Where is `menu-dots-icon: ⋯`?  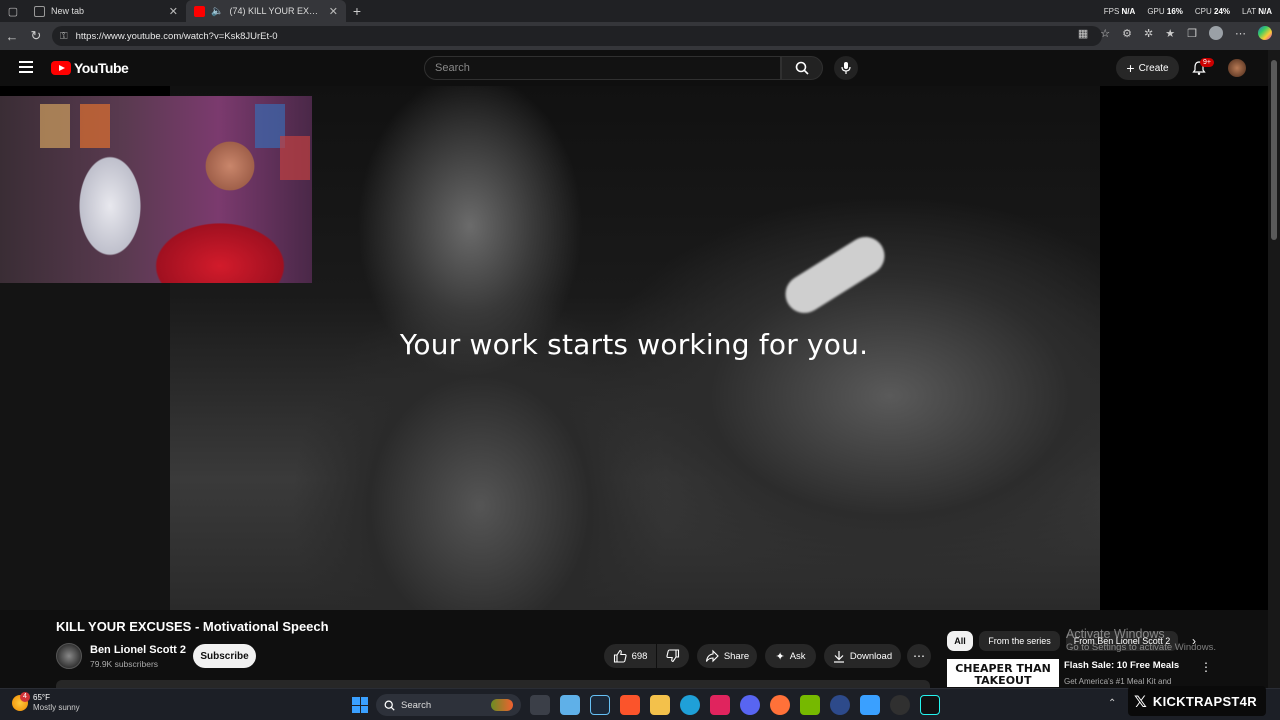 menu-dots-icon: ⋯ is located at coordinates (1240, 33).